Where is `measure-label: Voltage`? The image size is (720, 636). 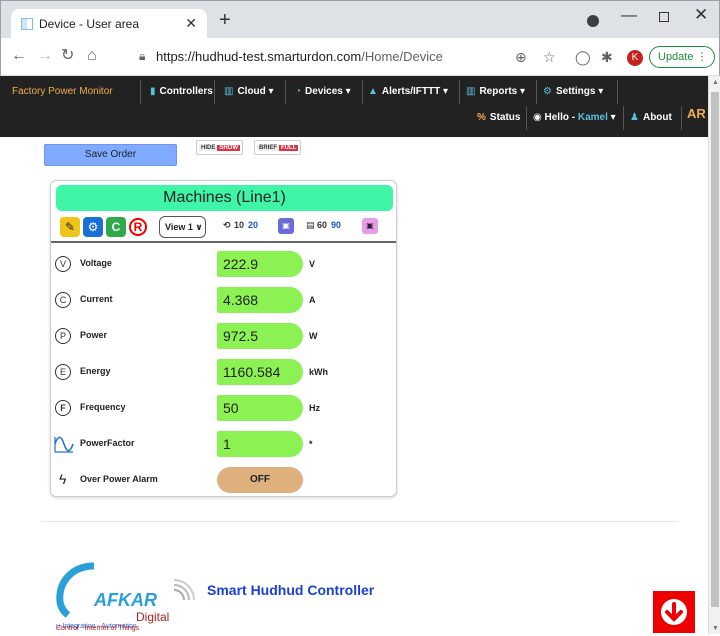 measure-label: Voltage is located at coordinates (96, 263).